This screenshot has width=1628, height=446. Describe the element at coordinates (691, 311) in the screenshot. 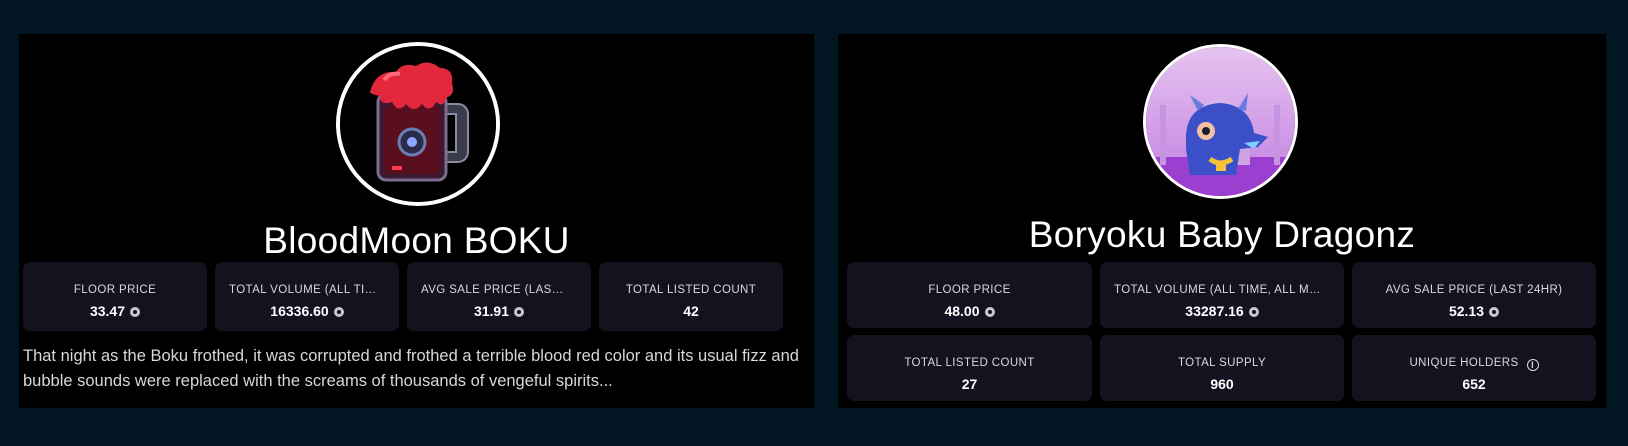

I see `stat-value: 42` at that location.